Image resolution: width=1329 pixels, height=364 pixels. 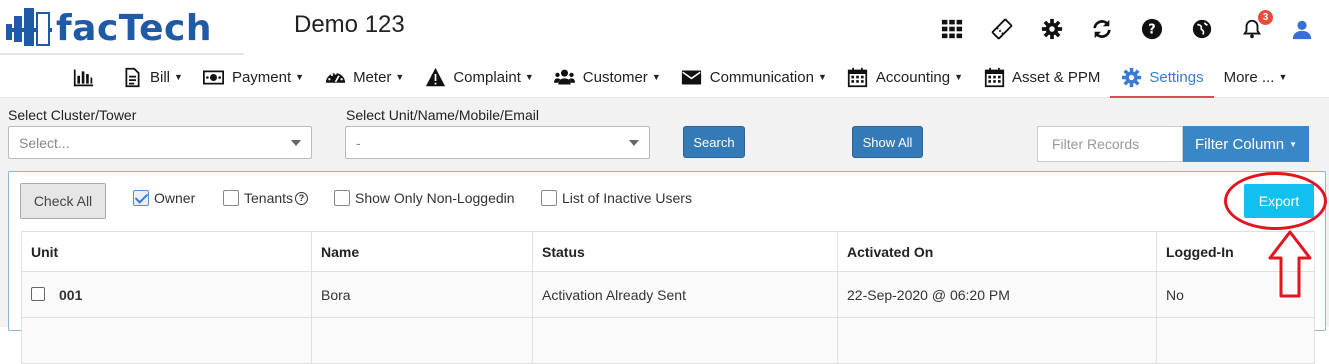 What do you see at coordinates (615, 77) in the screenshot?
I see `nav-label: Customer` at bounding box center [615, 77].